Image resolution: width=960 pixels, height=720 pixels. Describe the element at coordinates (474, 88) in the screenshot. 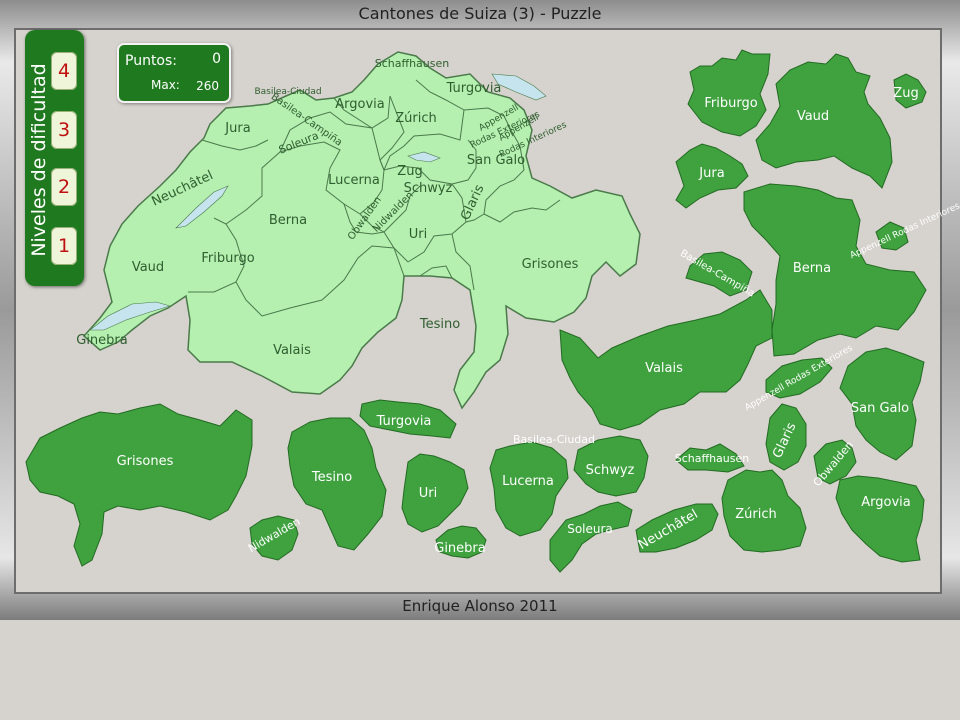

I see `board-label-2: Turgovia` at that location.